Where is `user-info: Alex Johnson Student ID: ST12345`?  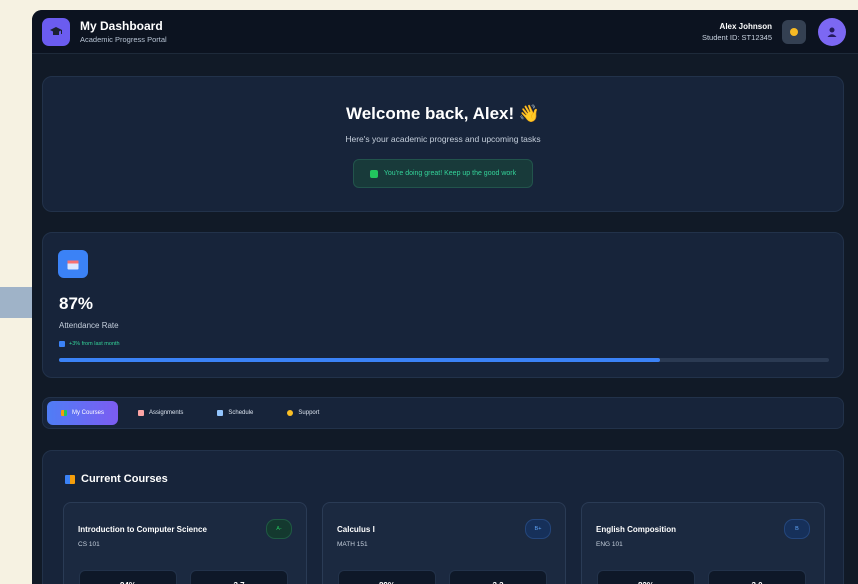 user-info: Alex Johnson Student ID: ST12345 is located at coordinates (737, 32).